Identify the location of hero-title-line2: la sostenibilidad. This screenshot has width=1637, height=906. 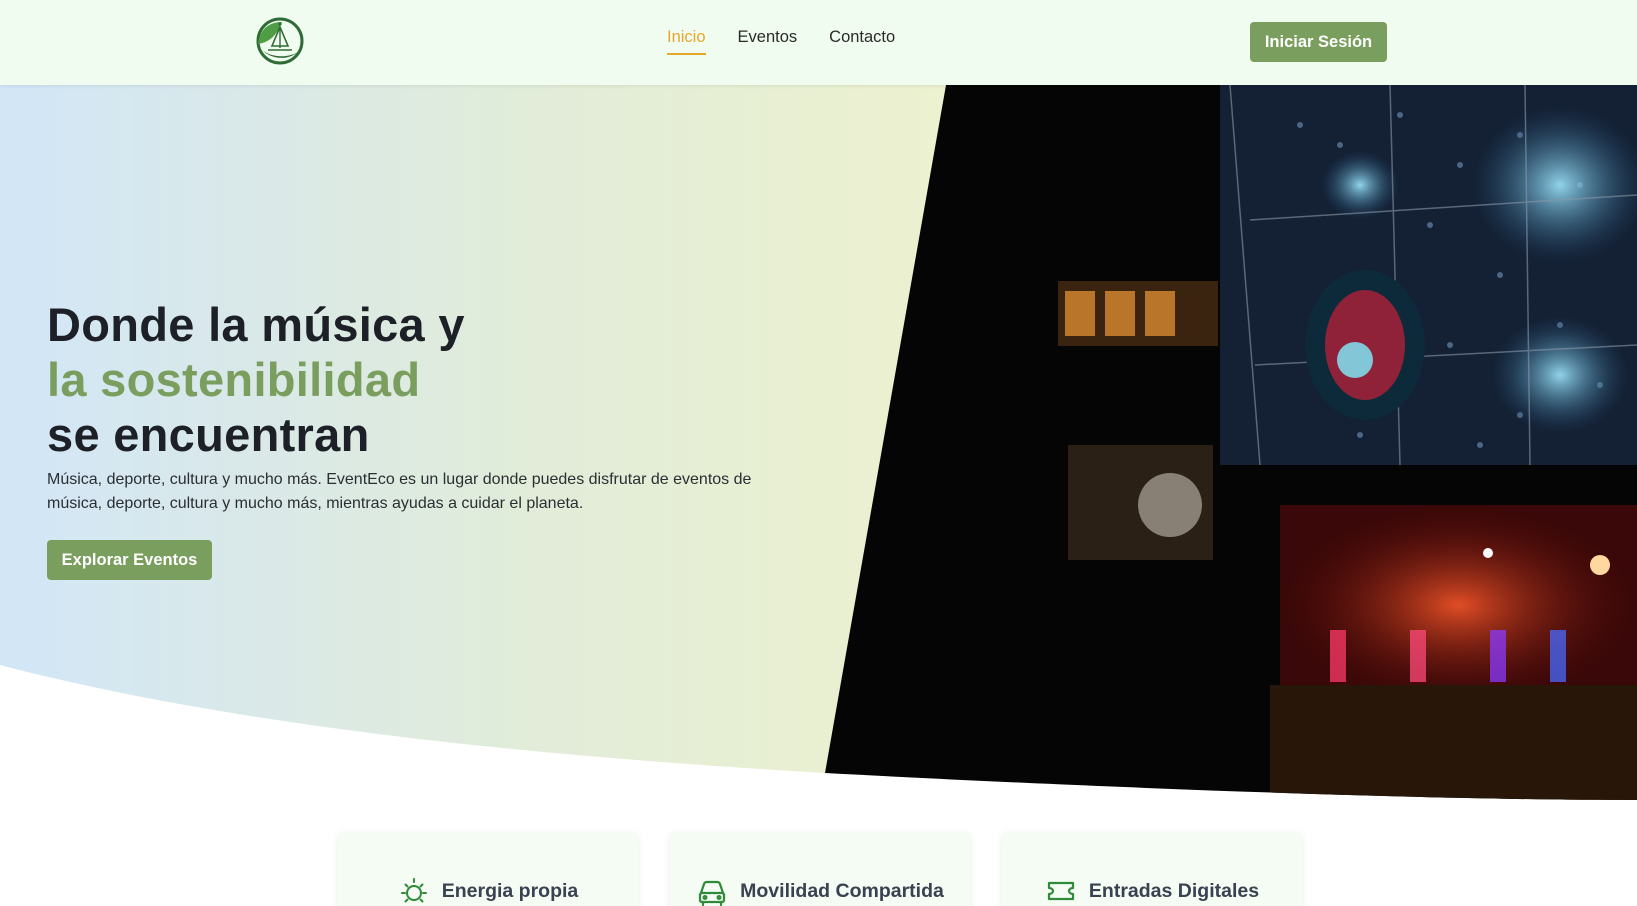
(234, 379).